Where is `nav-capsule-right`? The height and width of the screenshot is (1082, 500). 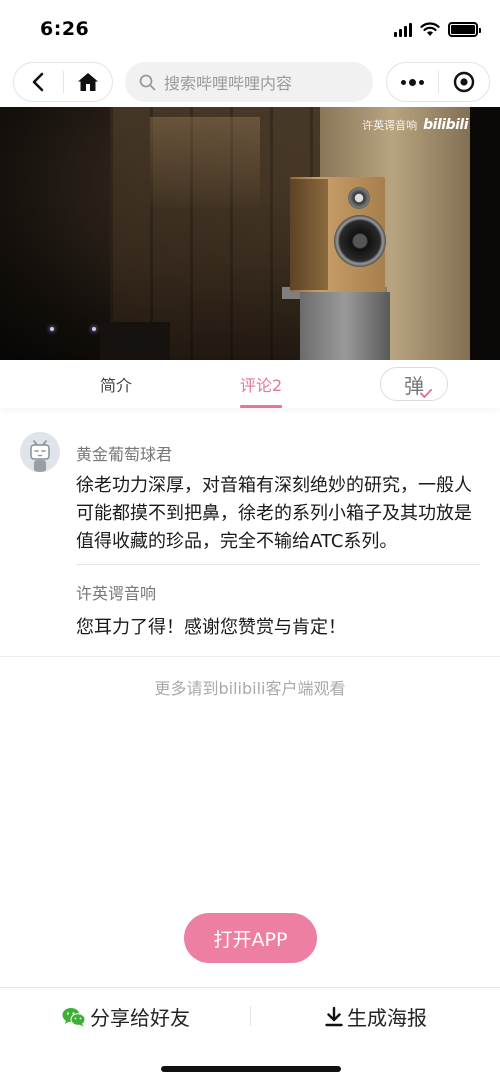 nav-capsule-right is located at coordinates (438, 82).